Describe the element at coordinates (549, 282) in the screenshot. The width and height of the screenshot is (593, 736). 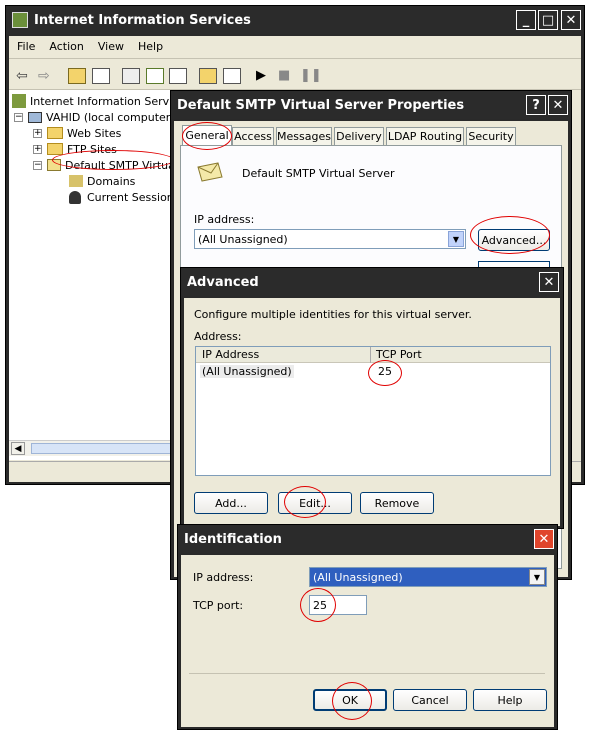
I see `advanced-close-button: ✕` at that location.